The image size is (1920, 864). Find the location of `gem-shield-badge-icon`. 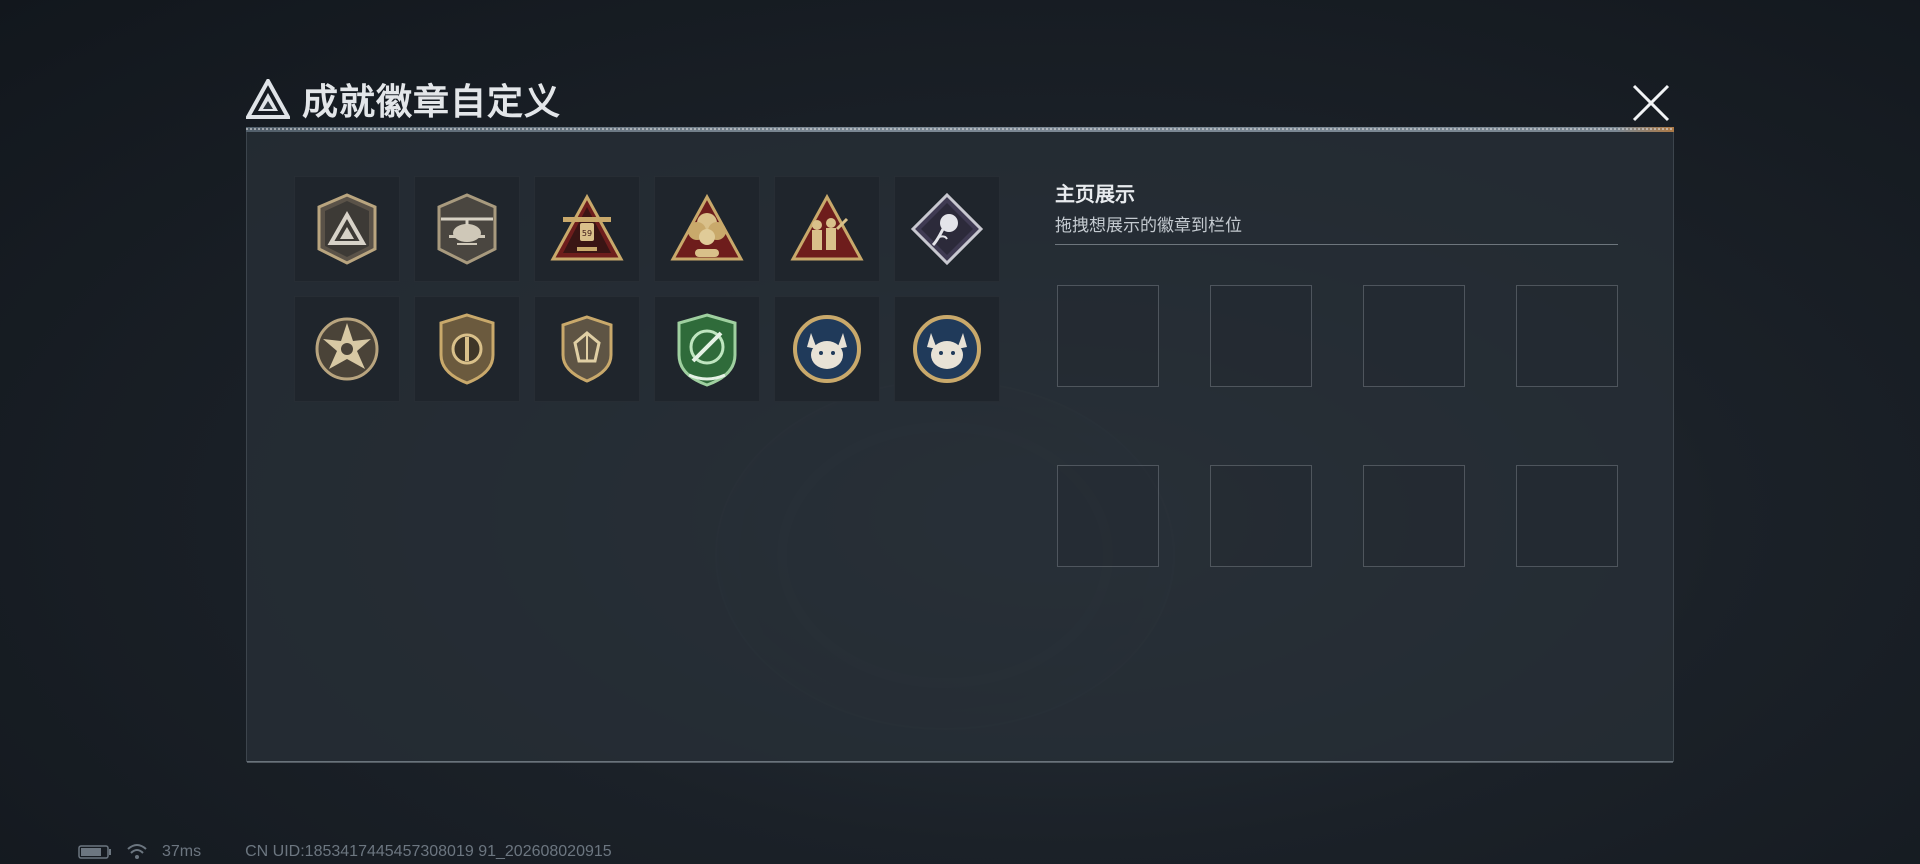

gem-shield-badge-icon is located at coordinates (587, 349).